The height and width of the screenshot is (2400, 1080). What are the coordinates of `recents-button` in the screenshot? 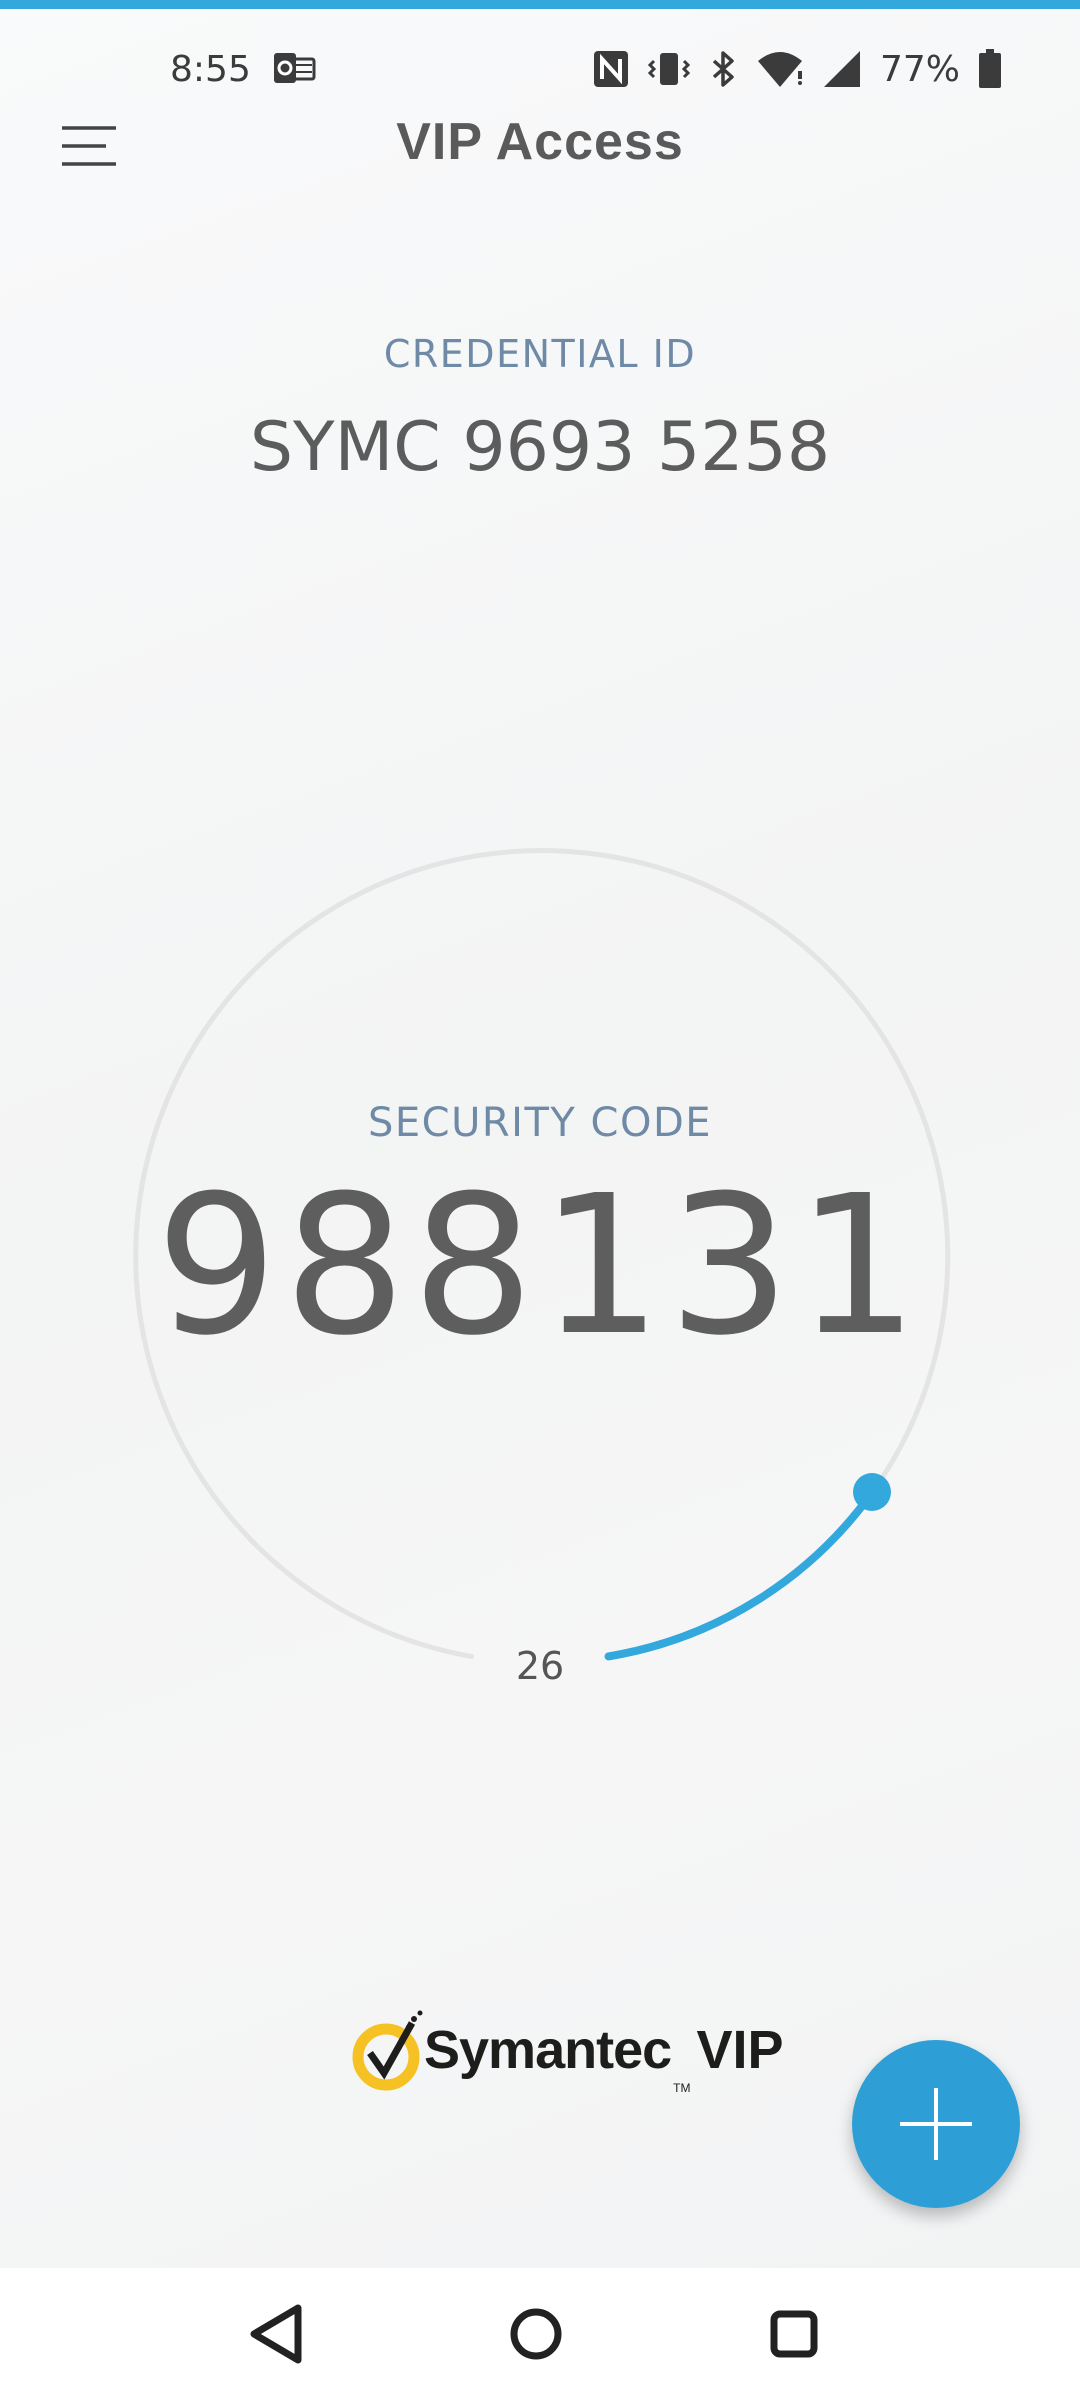 It's located at (794, 2334).